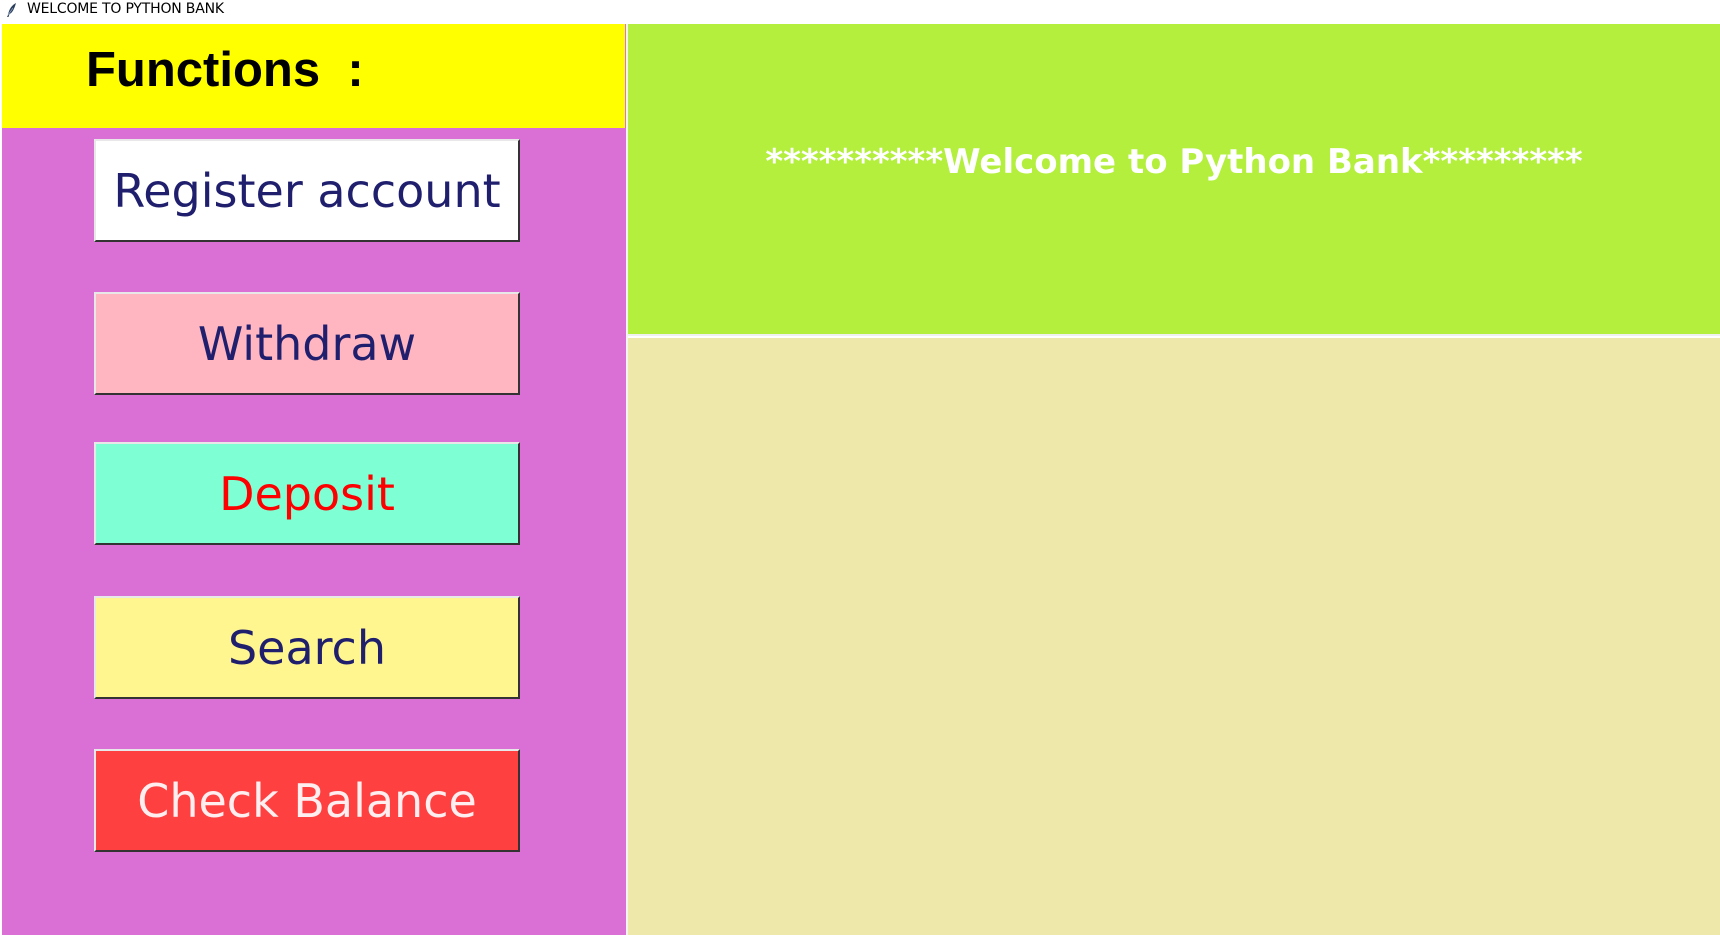  I want to click on check-balance-button: Check Balance, so click(307, 800).